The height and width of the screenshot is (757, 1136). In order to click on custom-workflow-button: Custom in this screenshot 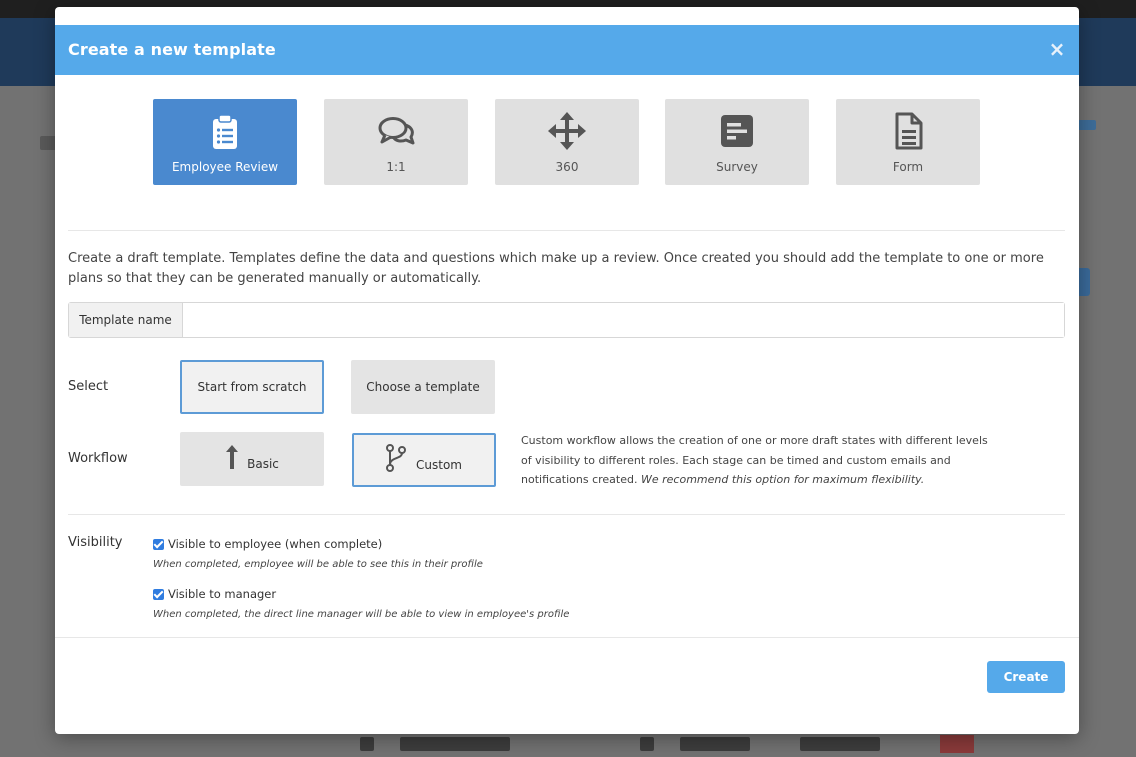, I will do `click(424, 460)`.